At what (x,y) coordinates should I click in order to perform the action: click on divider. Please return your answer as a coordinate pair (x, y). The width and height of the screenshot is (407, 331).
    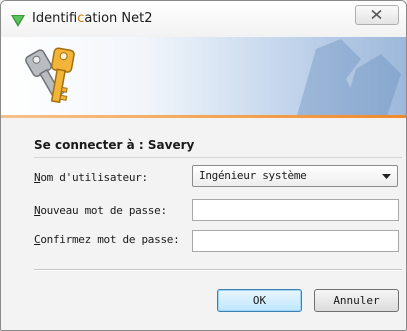
    Looking at the image, I should click on (218, 157).